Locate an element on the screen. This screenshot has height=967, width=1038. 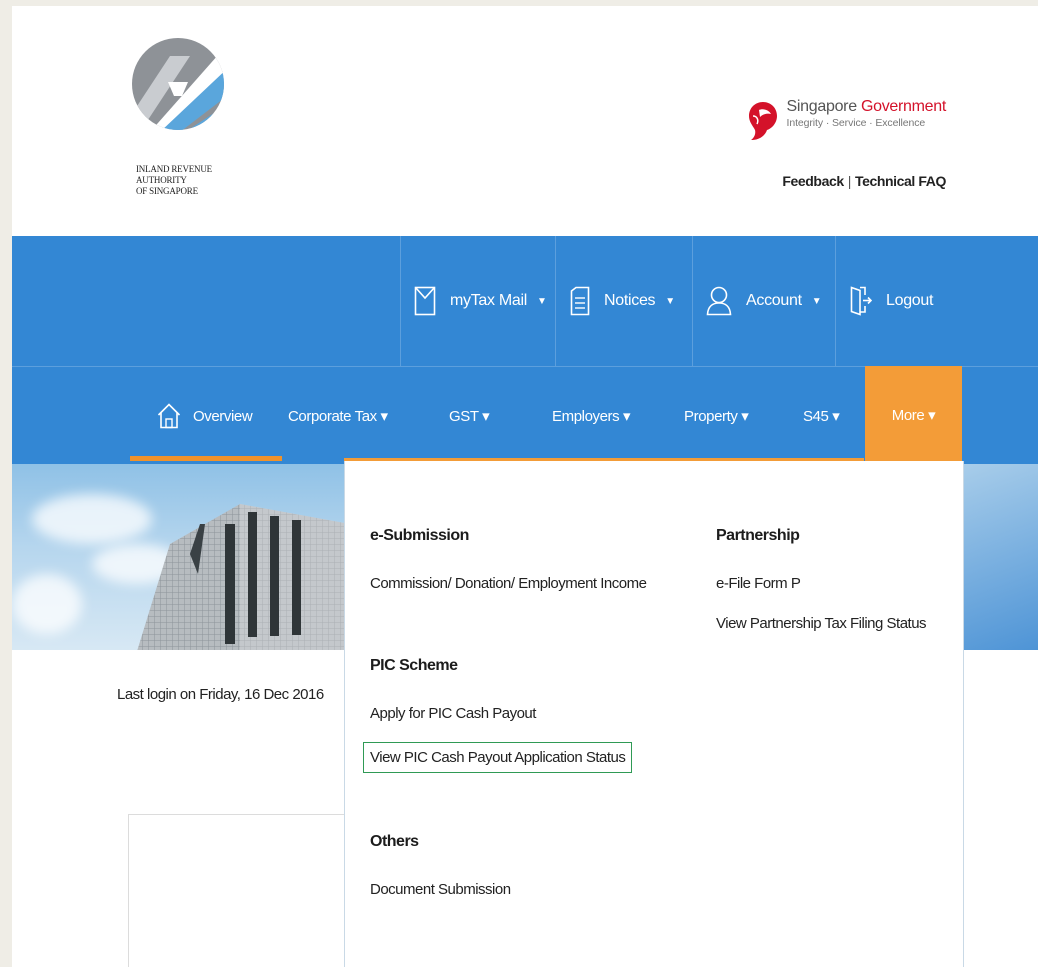
mytaxmail-menu: myTax Mail ▼ is located at coordinates (480, 301).